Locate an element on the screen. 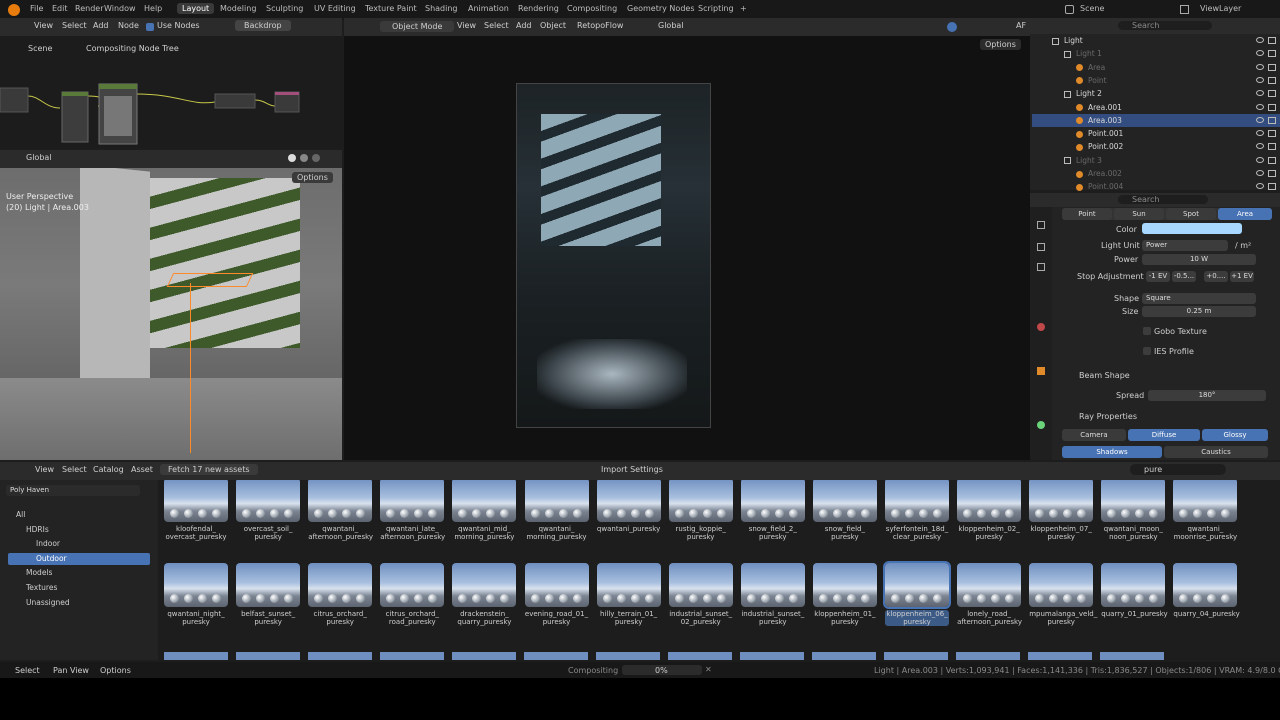  catalog-item: Models is located at coordinates (79, 573).